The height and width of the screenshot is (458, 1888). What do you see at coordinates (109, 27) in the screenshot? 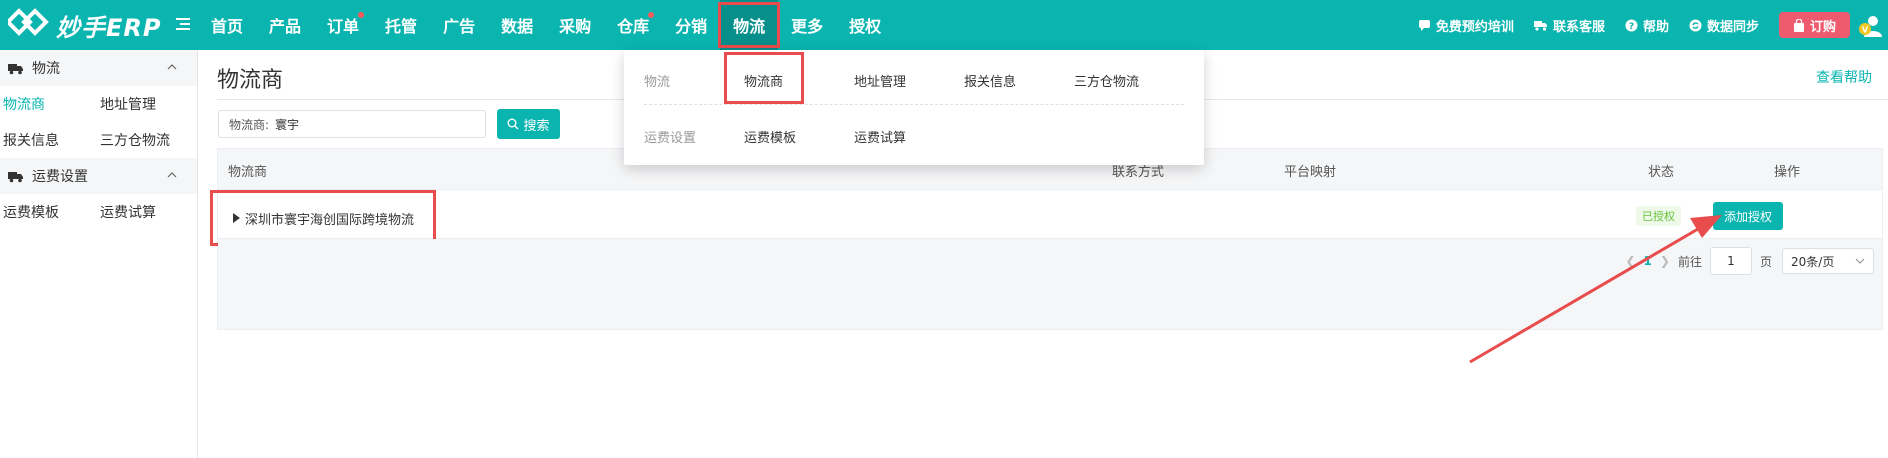
I see `brand-name: 妙手ERP` at bounding box center [109, 27].